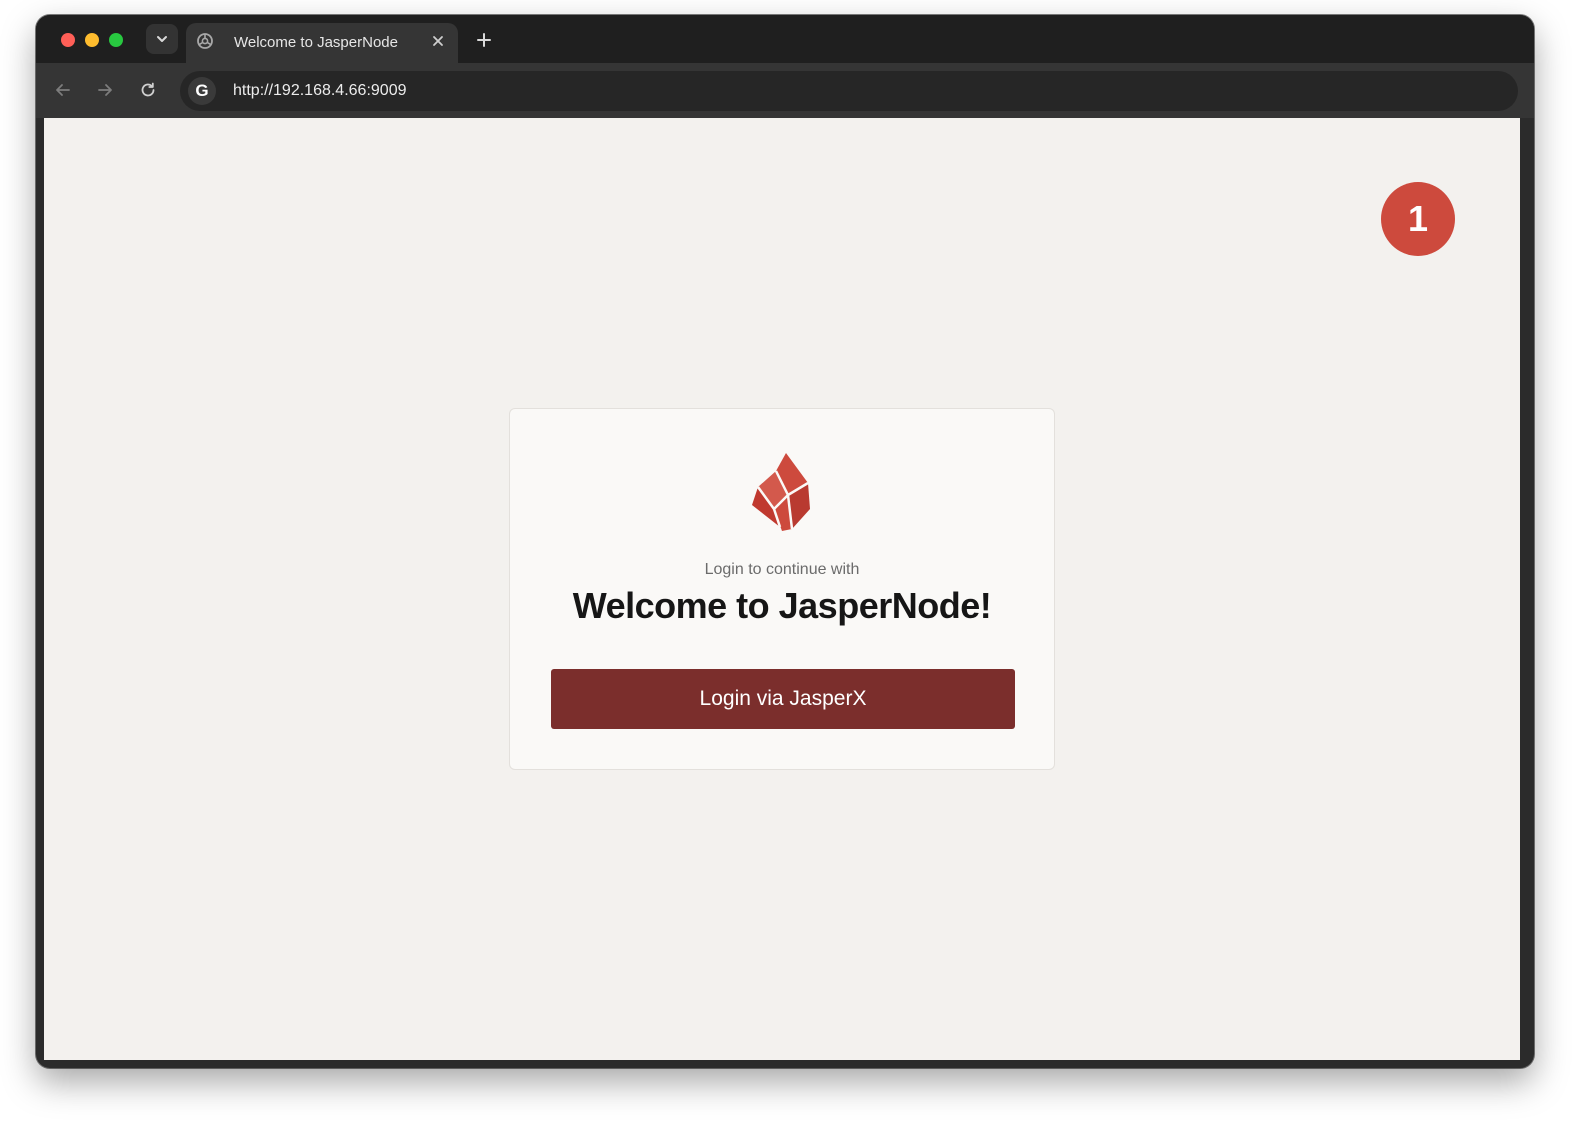  What do you see at coordinates (205, 41) in the screenshot?
I see `globe-icon` at bounding box center [205, 41].